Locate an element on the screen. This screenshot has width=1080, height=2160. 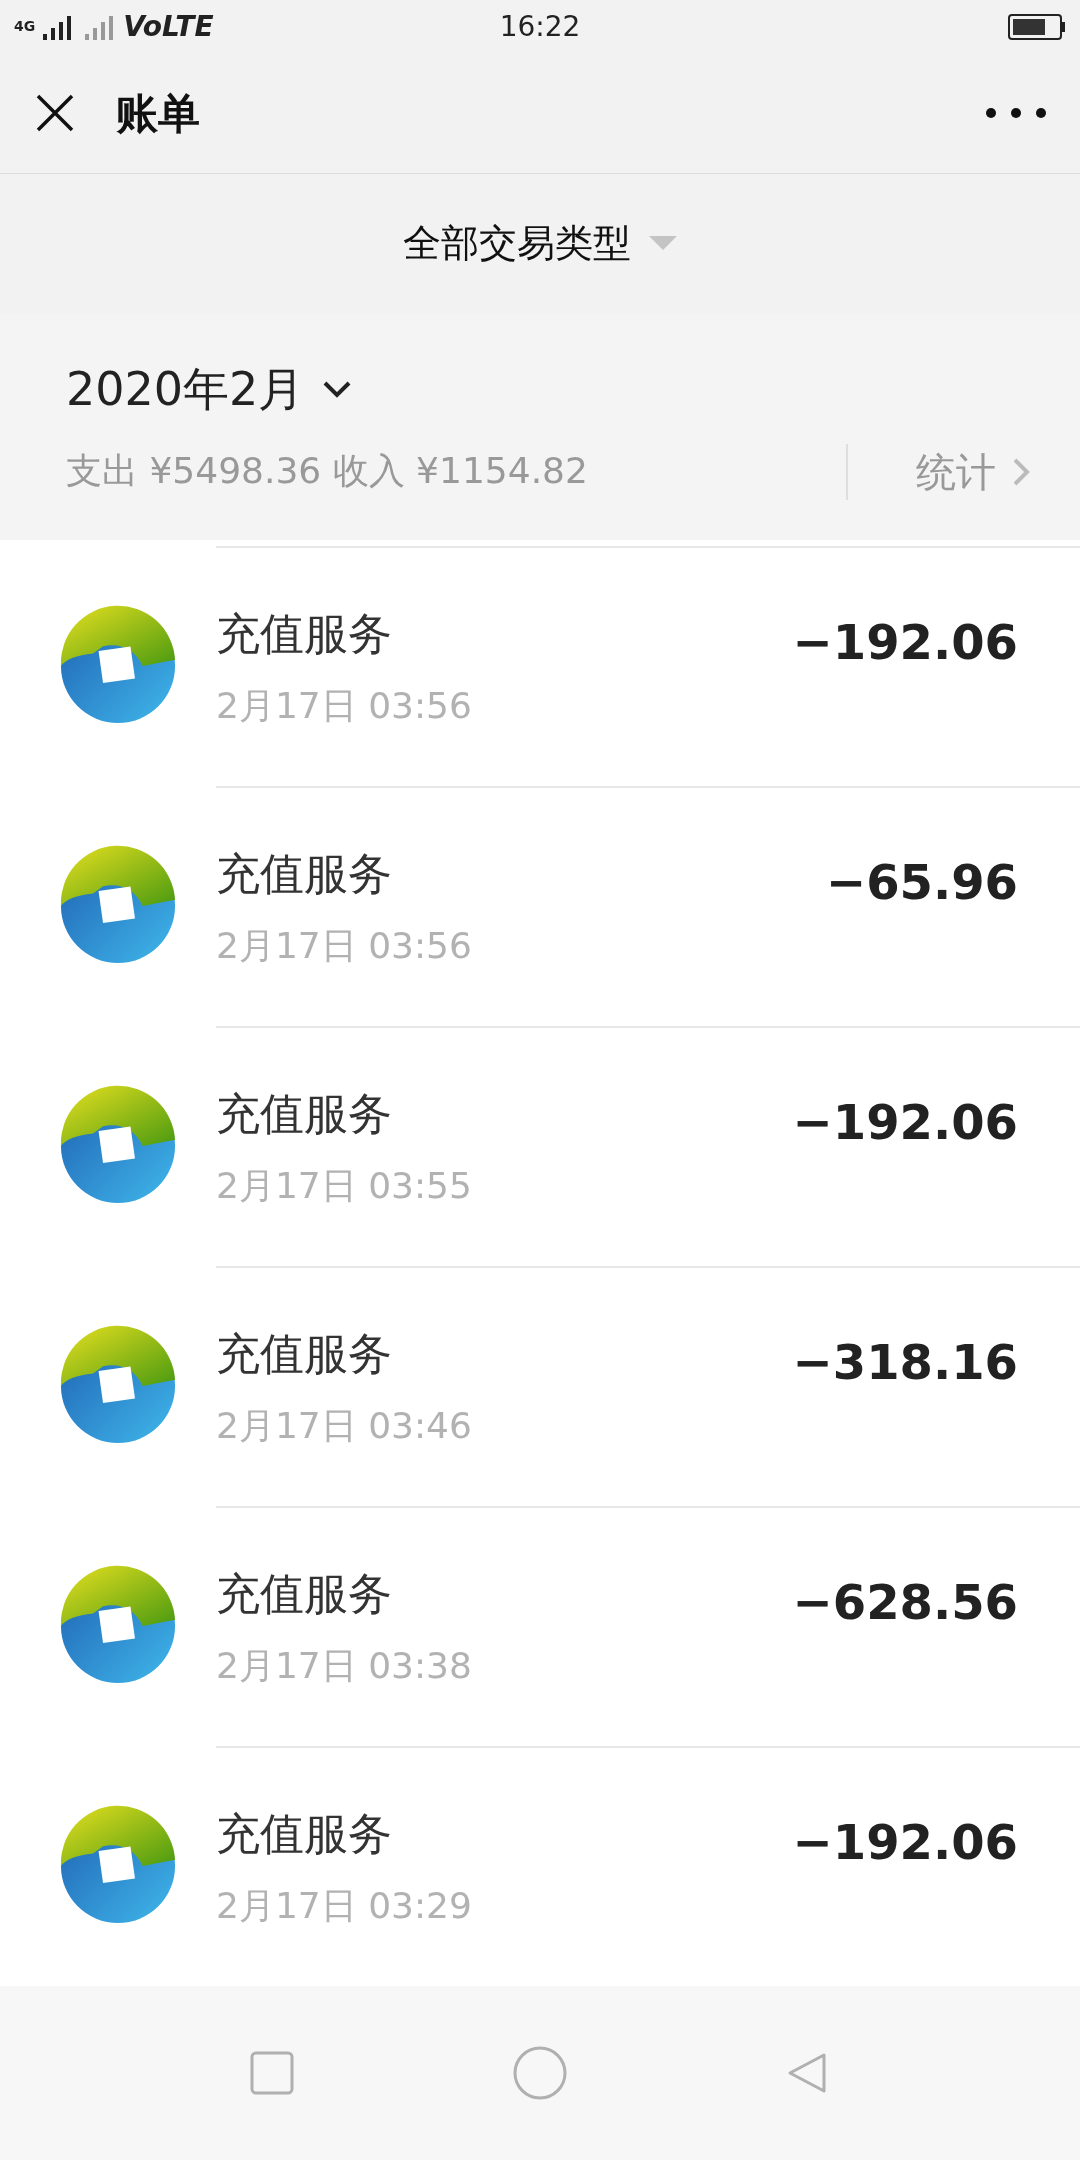
transaction-amount: −65.96 is located at coordinates (921, 882).